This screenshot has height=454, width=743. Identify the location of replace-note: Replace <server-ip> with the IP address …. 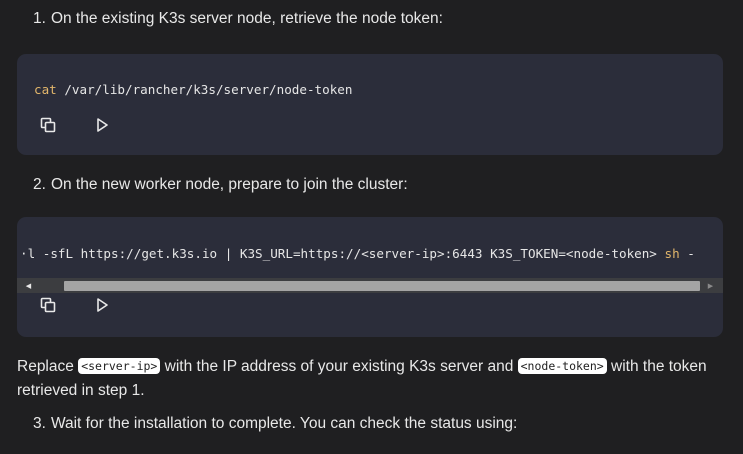
(370, 378).